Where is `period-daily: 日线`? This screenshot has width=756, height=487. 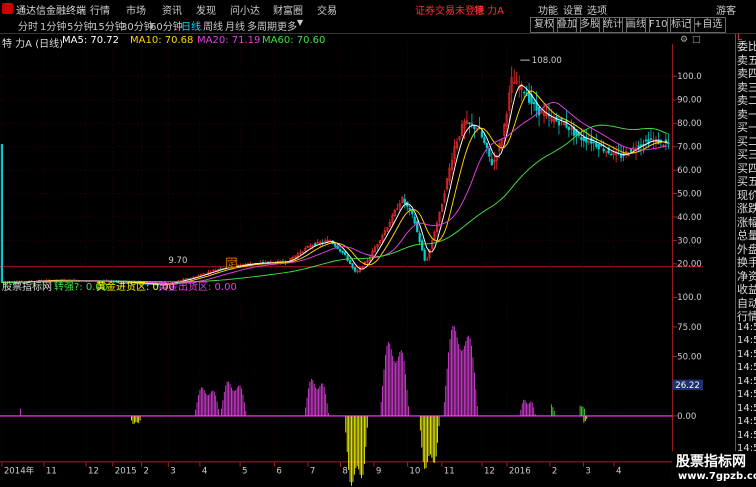 period-daily: 日线 is located at coordinates (191, 25).